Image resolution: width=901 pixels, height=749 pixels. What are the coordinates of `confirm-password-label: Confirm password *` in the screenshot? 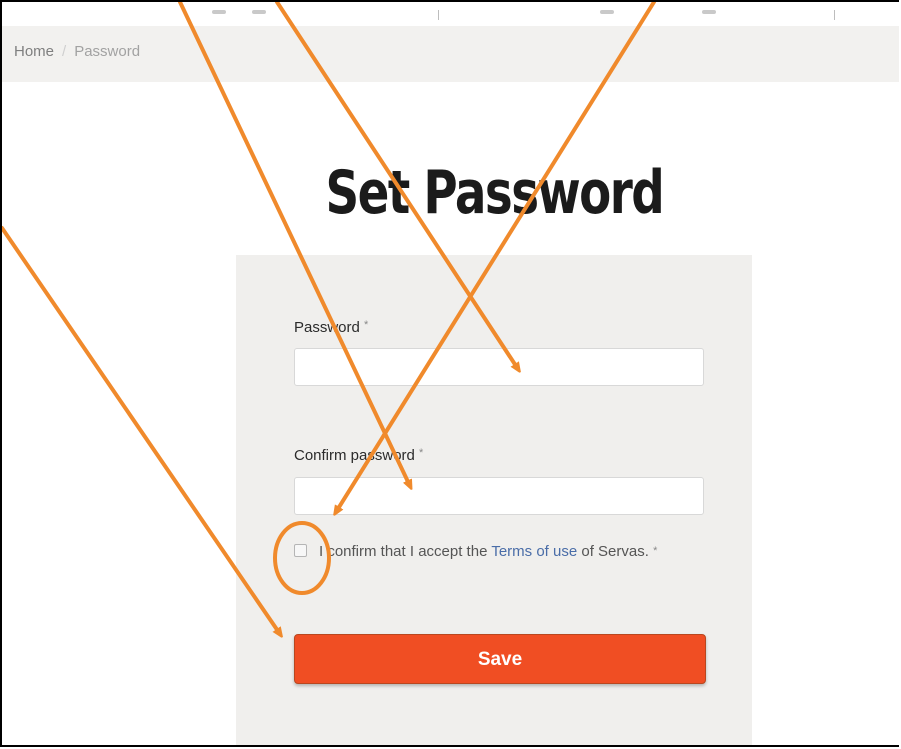 It's located at (358, 455).